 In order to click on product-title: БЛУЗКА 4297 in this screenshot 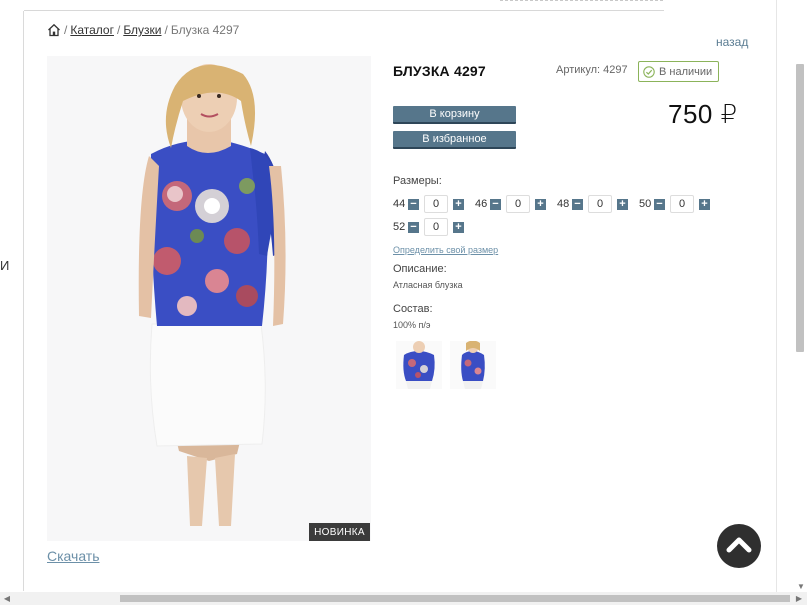, I will do `click(439, 71)`.